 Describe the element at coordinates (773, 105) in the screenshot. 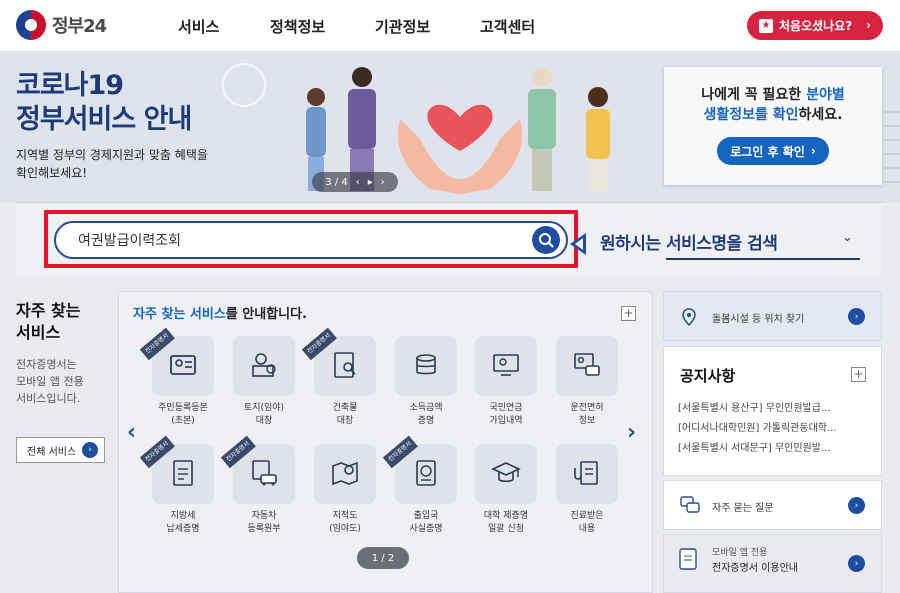

I see `life-info-message: 나에게 꼭 필요한 분야별 생활정보를 확인하세요.` at that location.